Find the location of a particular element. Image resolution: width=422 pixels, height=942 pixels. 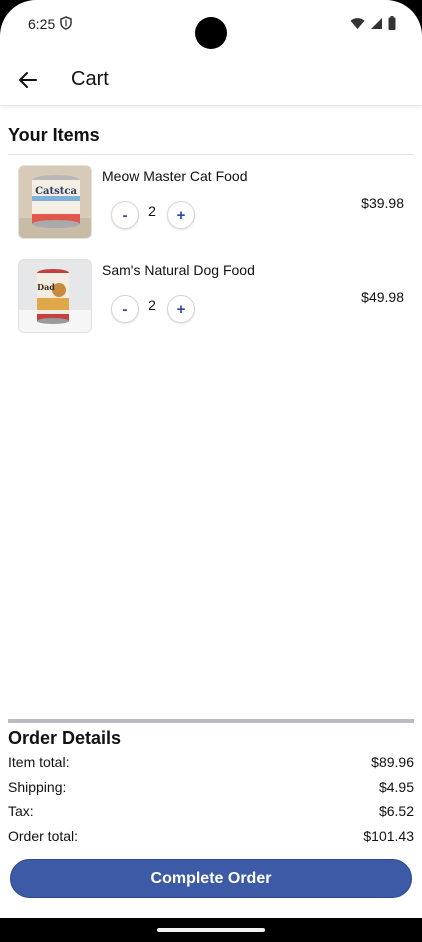

battery-icon is located at coordinates (392, 23).